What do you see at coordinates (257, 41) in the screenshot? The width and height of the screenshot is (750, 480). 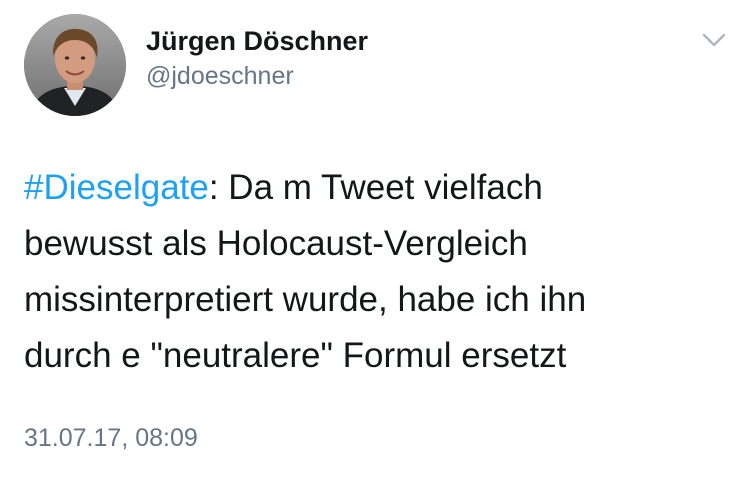 I see `author-name: Jürgen Döschner` at bounding box center [257, 41].